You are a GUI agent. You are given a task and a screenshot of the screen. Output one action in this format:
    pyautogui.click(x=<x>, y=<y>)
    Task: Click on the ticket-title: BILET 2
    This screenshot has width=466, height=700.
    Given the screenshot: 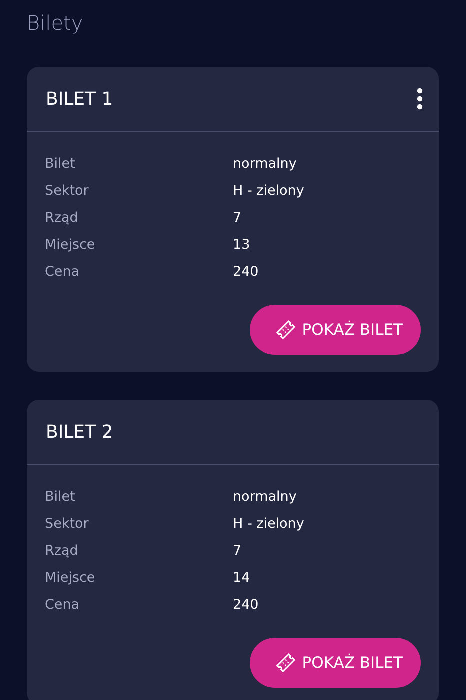 What is the action you would take?
    pyautogui.click(x=80, y=432)
    